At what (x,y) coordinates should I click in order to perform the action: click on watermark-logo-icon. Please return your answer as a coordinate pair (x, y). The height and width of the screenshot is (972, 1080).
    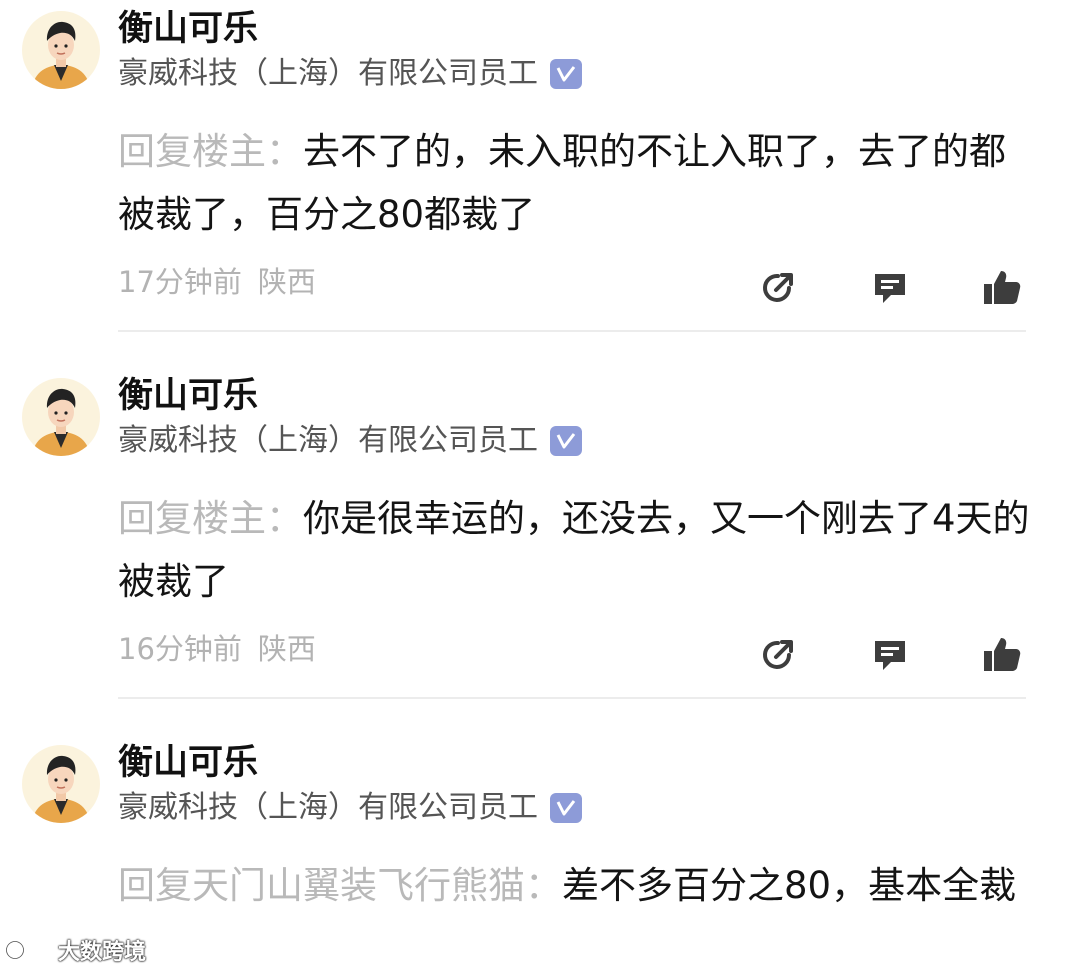
    Looking at the image, I should click on (28, 950).